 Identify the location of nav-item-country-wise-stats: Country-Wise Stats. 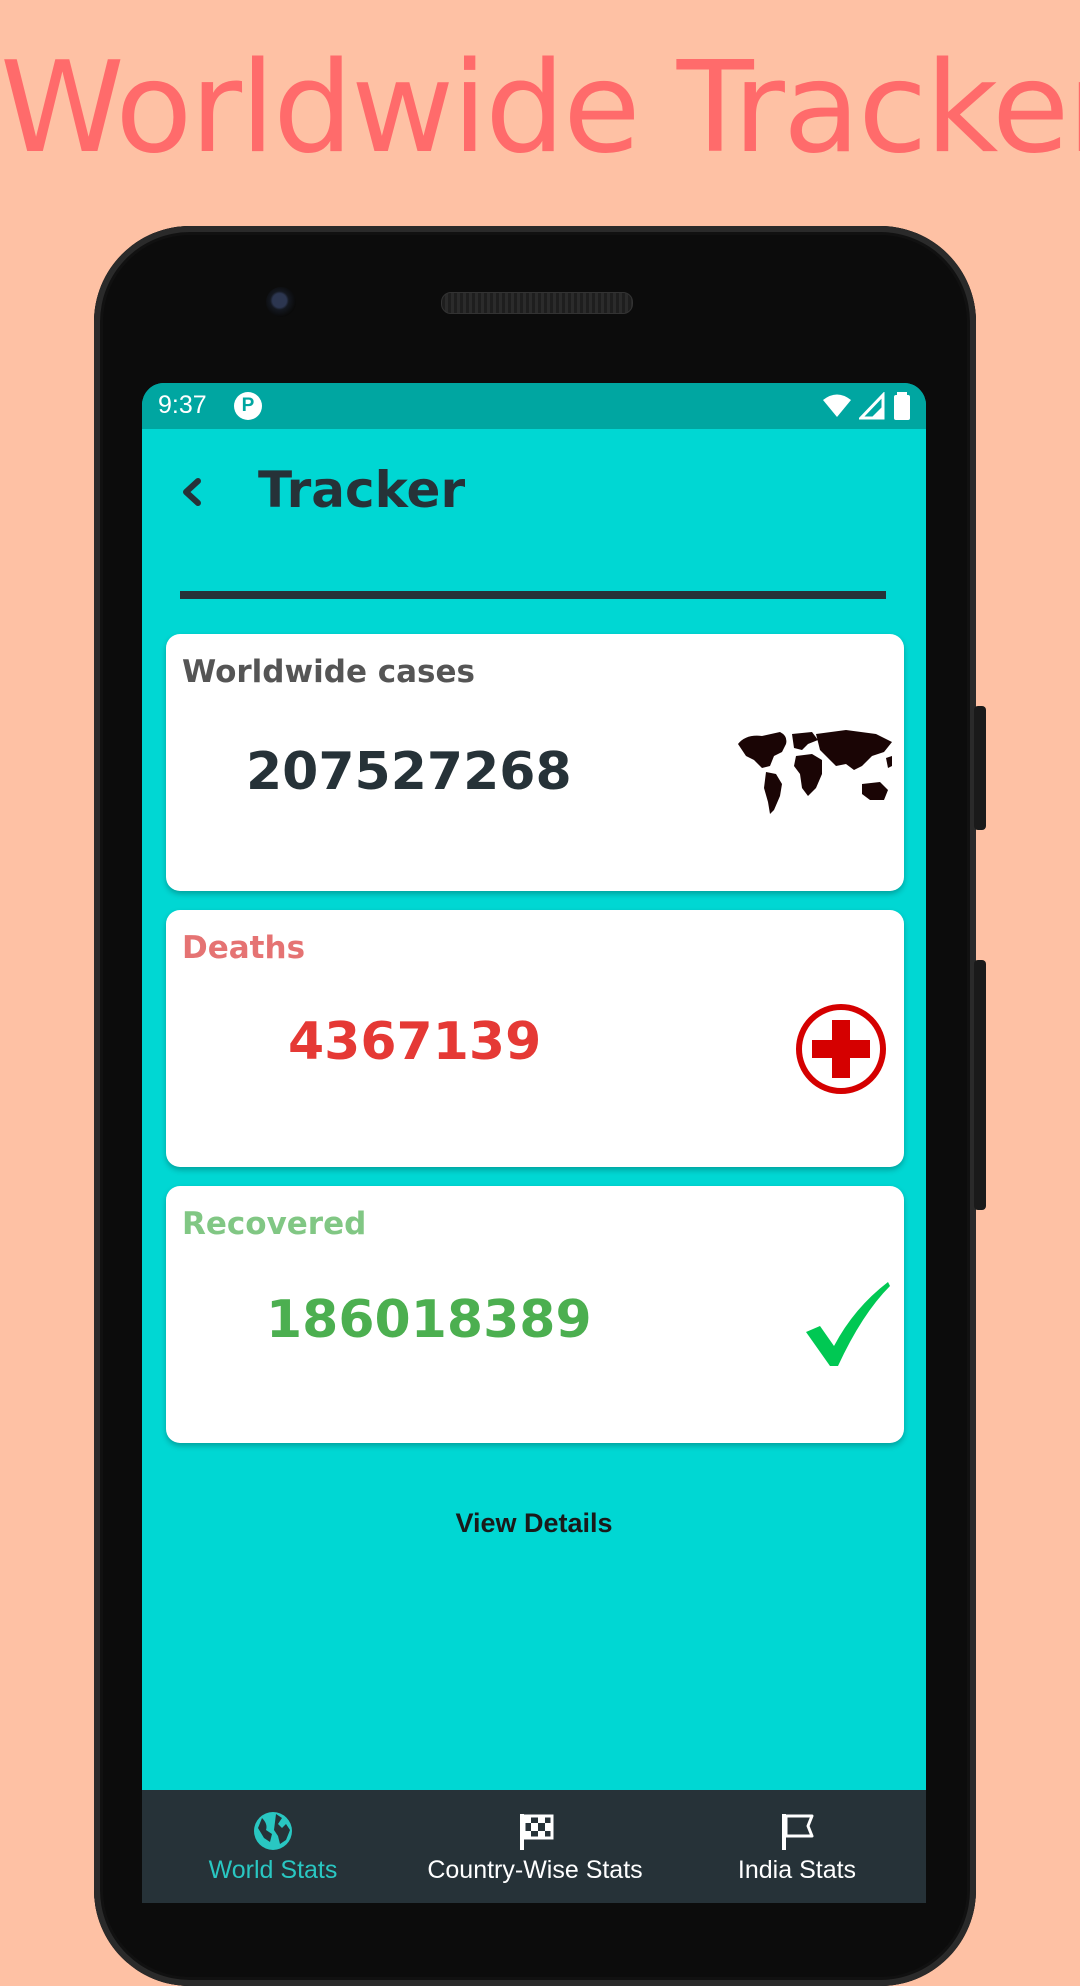
(535, 1846).